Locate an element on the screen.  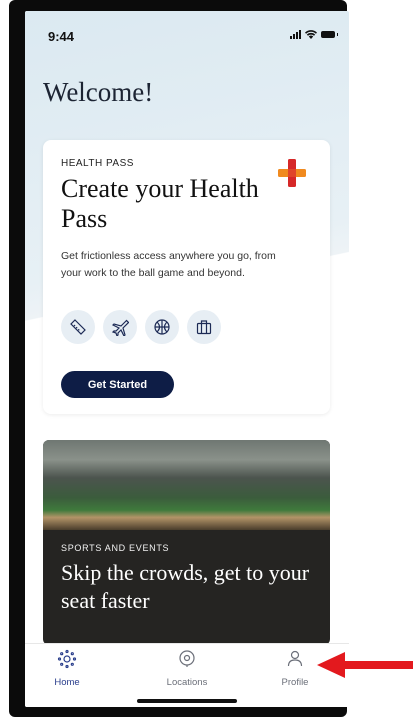
health-pass-title: Create your Health Pass is located at coordinates (160, 203).